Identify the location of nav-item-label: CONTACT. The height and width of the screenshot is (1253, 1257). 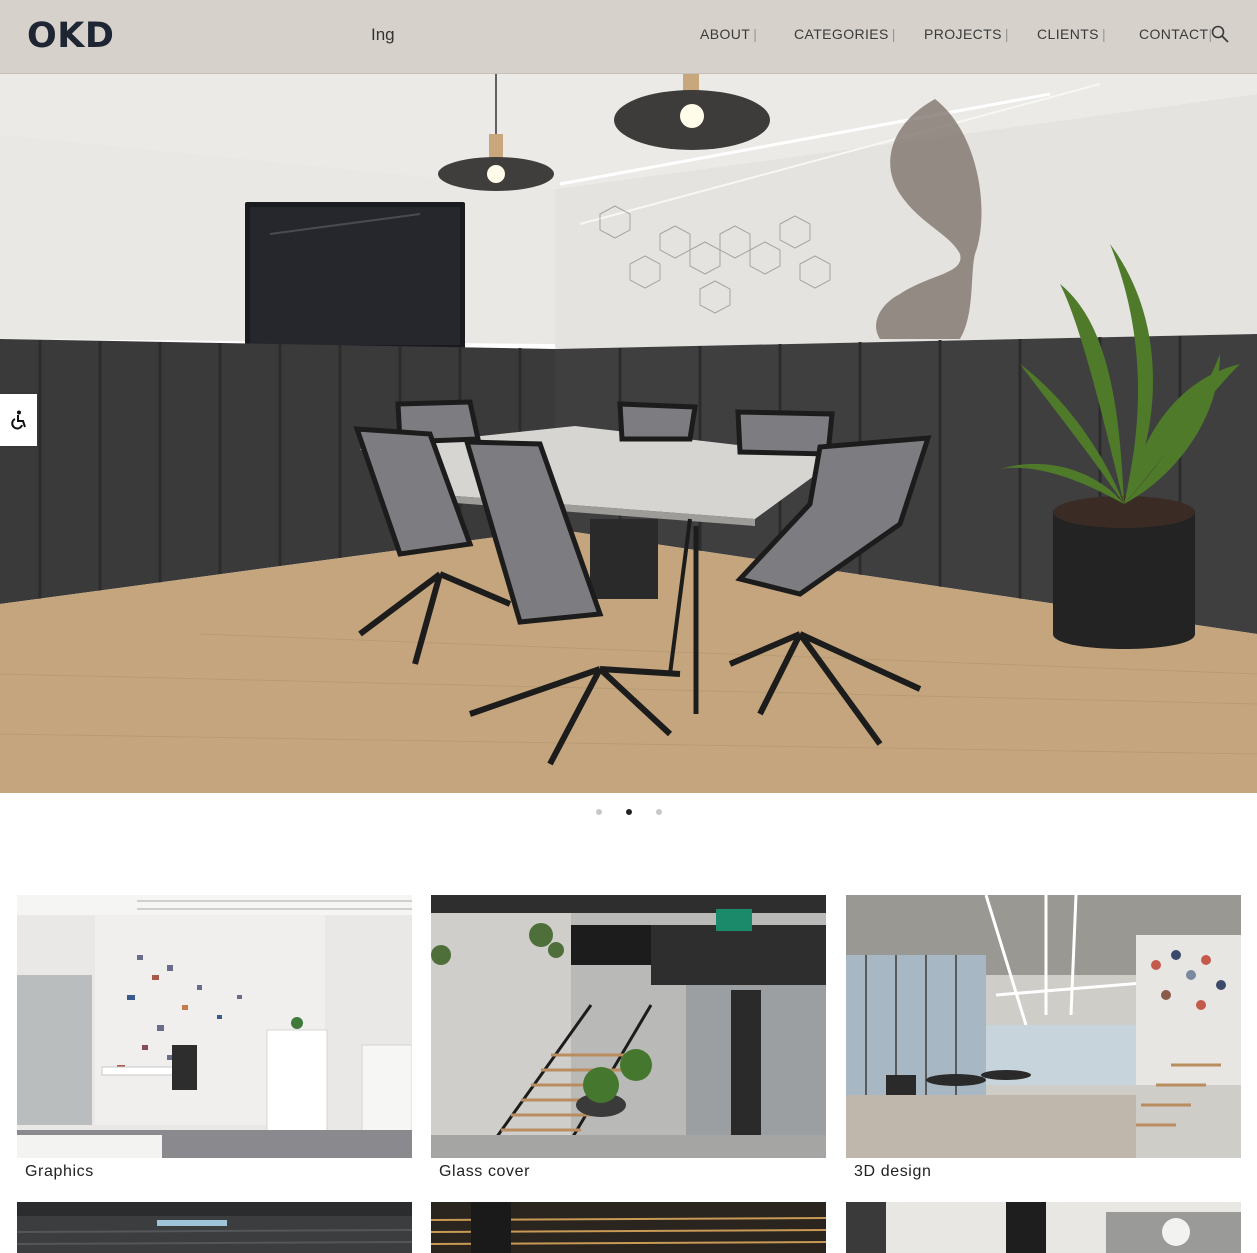
(1174, 34).